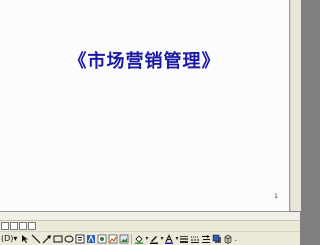  I want to click on diagram-icon, so click(102, 238).